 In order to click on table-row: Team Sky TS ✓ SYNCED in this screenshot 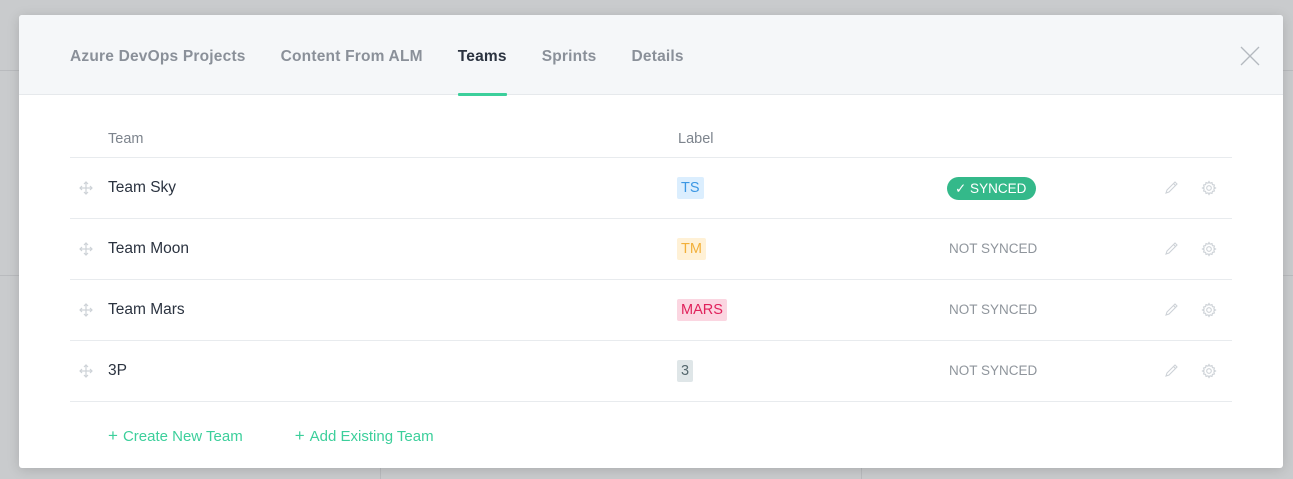, I will do `click(651, 188)`.